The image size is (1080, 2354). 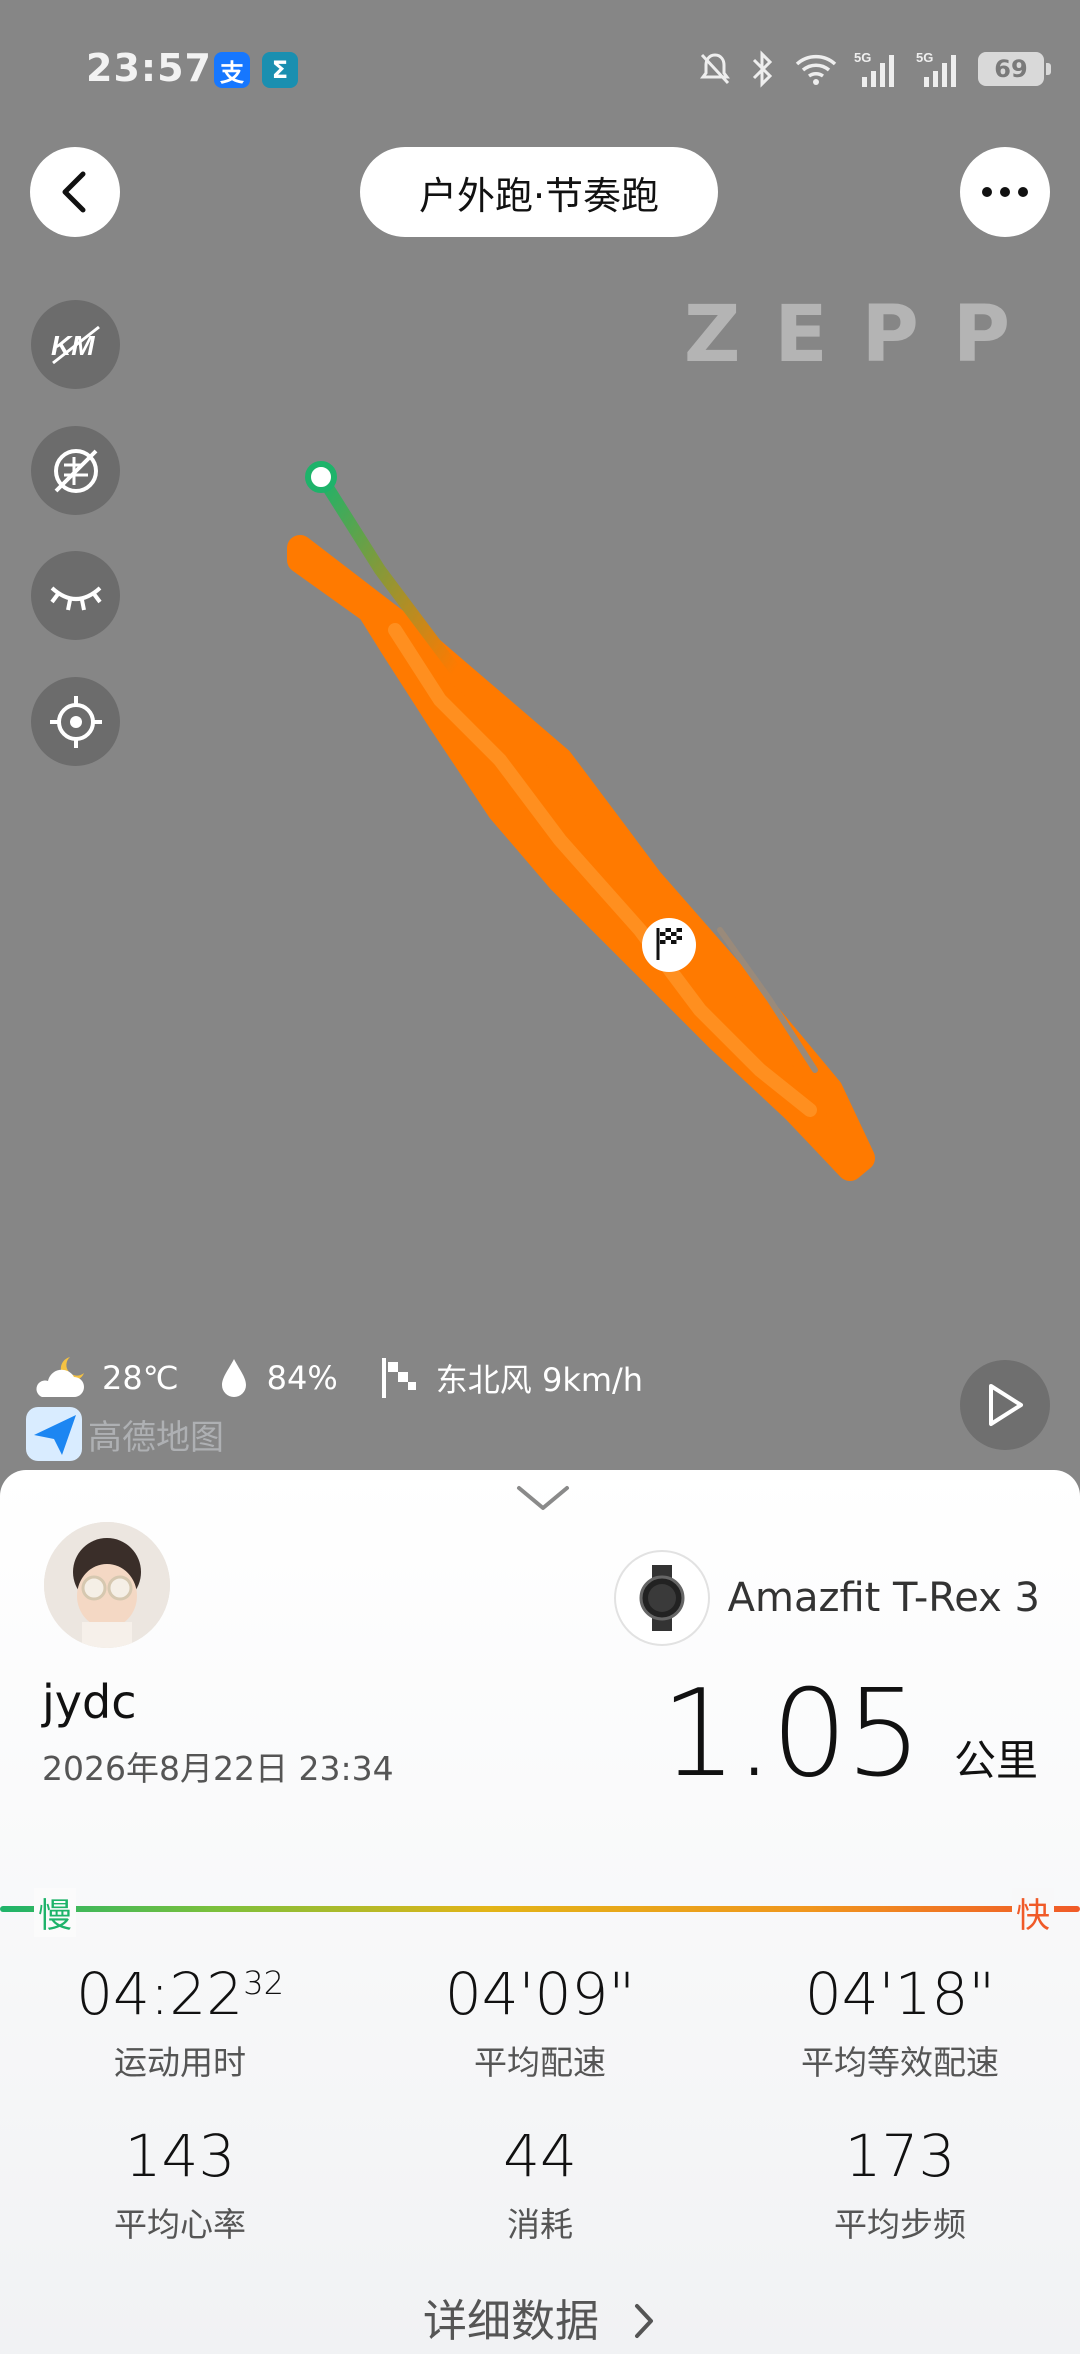 What do you see at coordinates (107, 1585) in the screenshot?
I see `avatar` at bounding box center [107, 1585].